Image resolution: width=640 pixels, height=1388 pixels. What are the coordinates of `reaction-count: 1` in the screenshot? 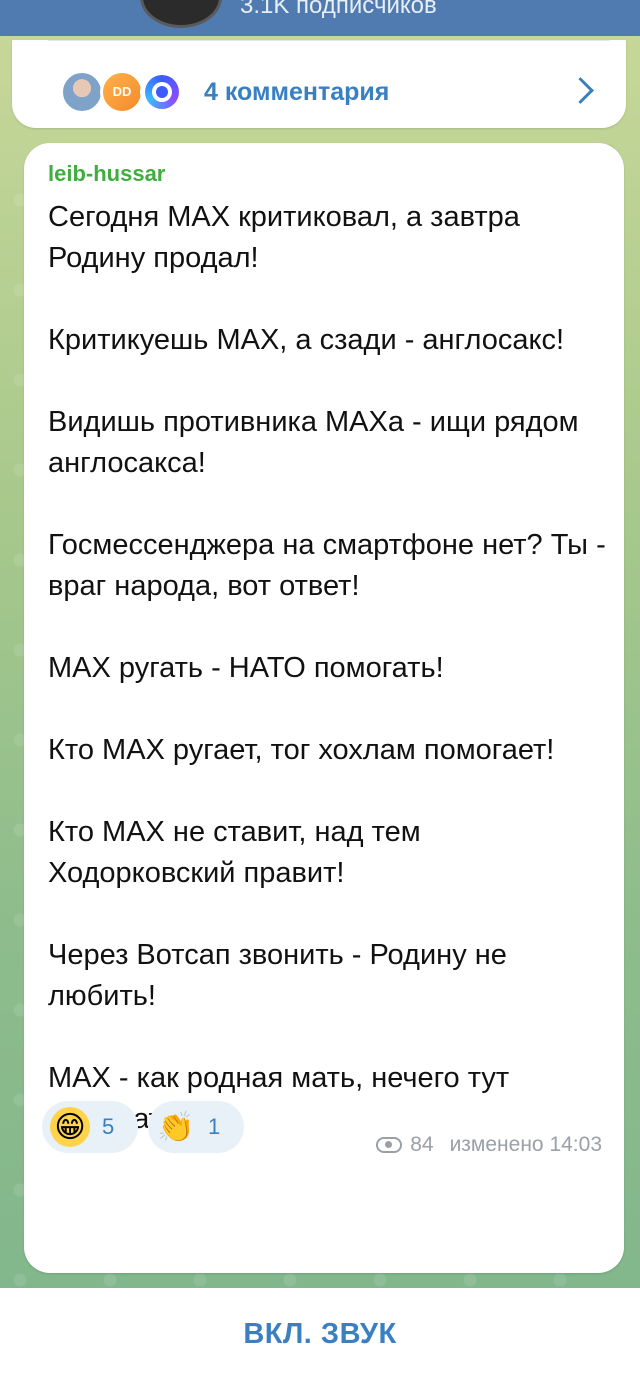 It's located at (214, 1126).